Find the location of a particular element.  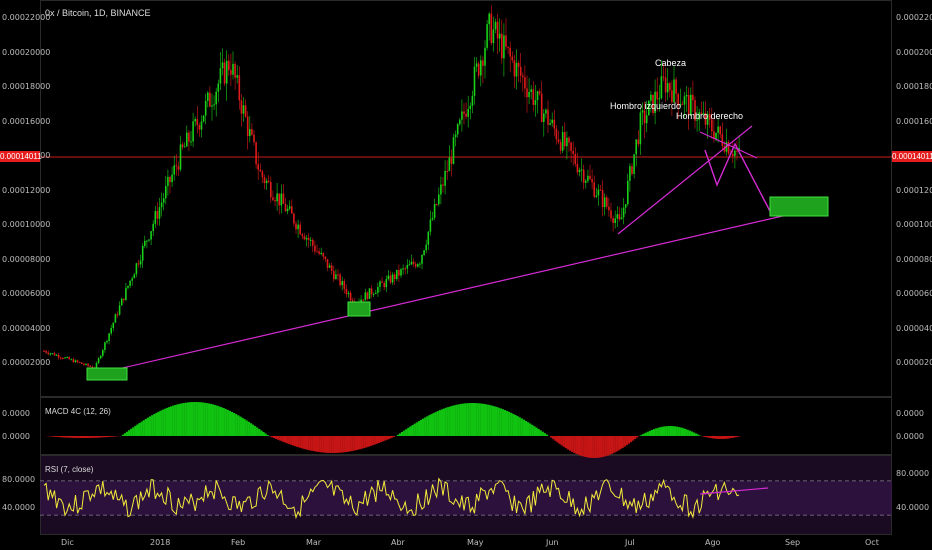

time-axis-label: Jun is located at coordinates (552, 542).